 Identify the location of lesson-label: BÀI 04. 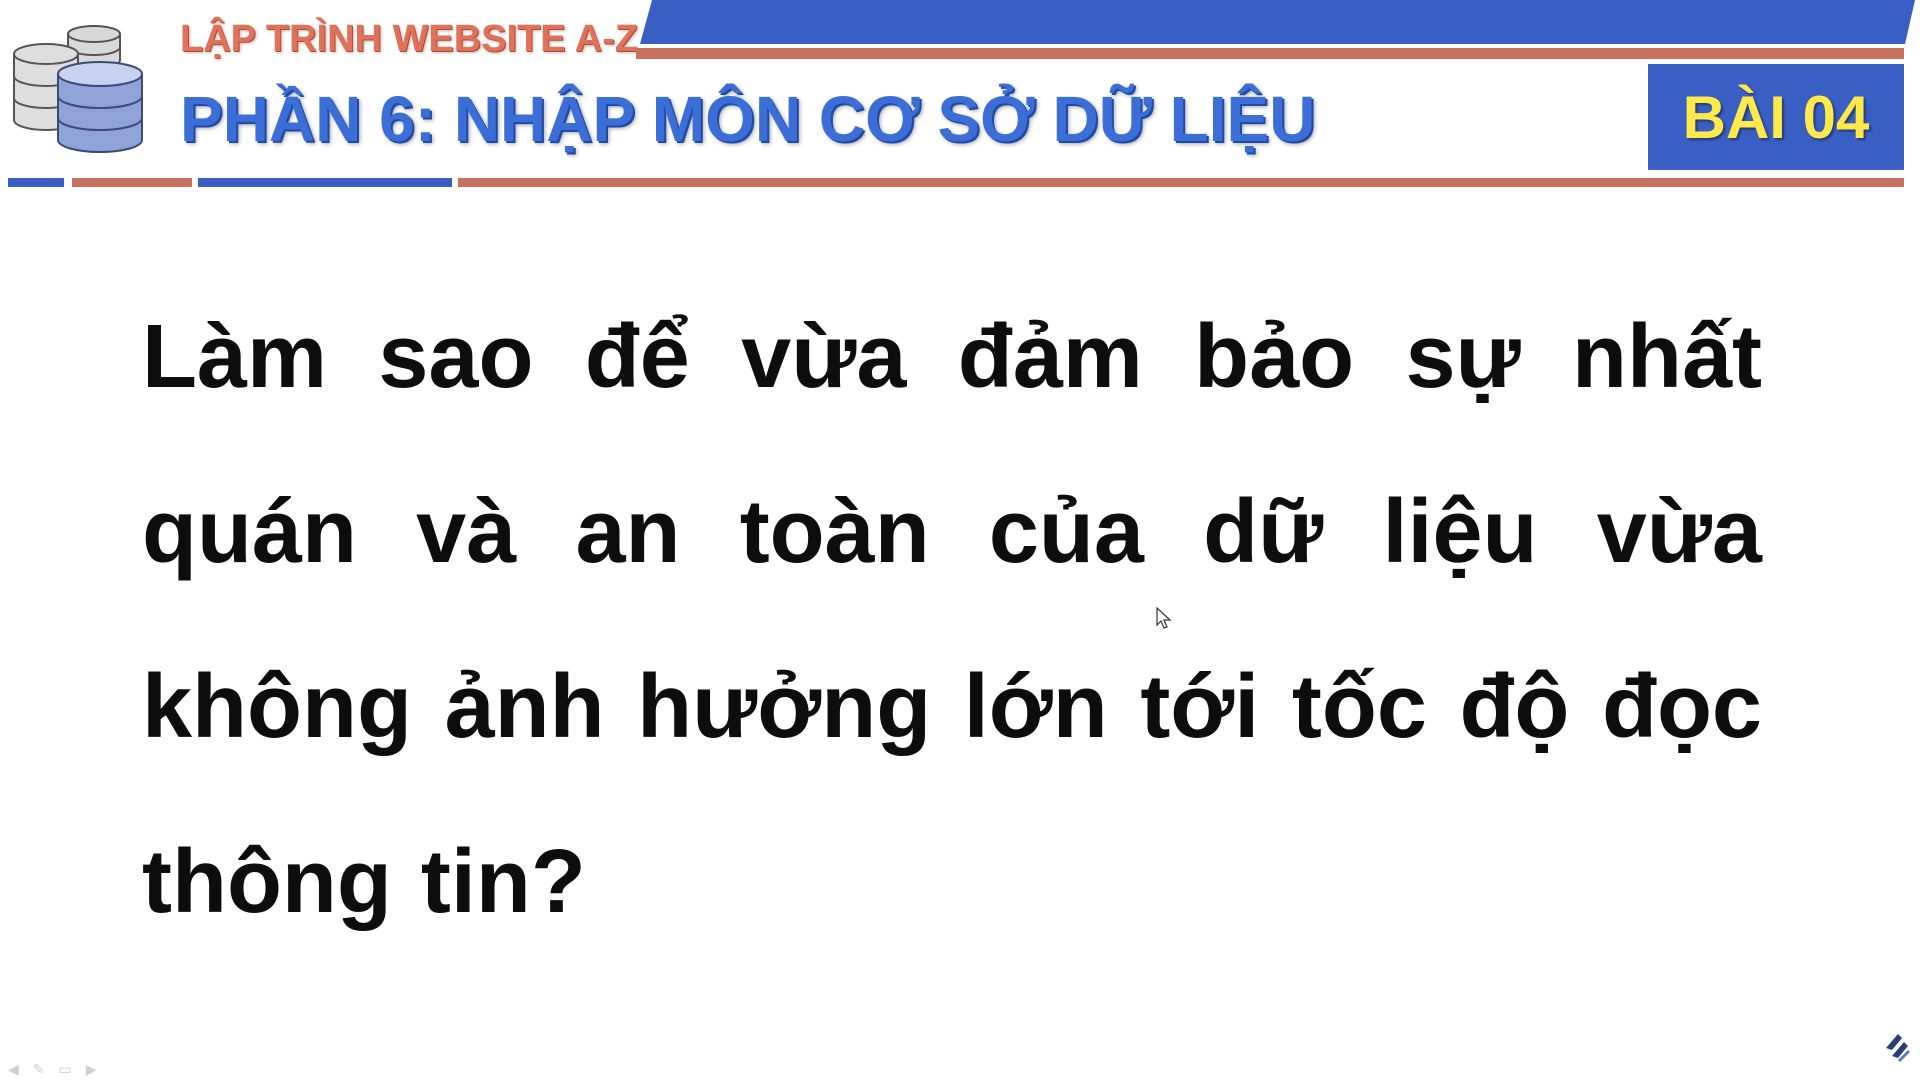
(1776, 117).